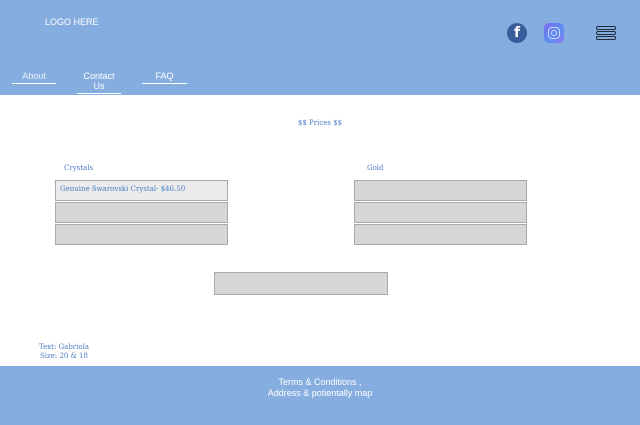 The height and width of the screenshot is (425, 640). What do you see at coordinates (517, 33) in the screenshot?
I see `facebook-icon: f` at bounding box center [517, 33].